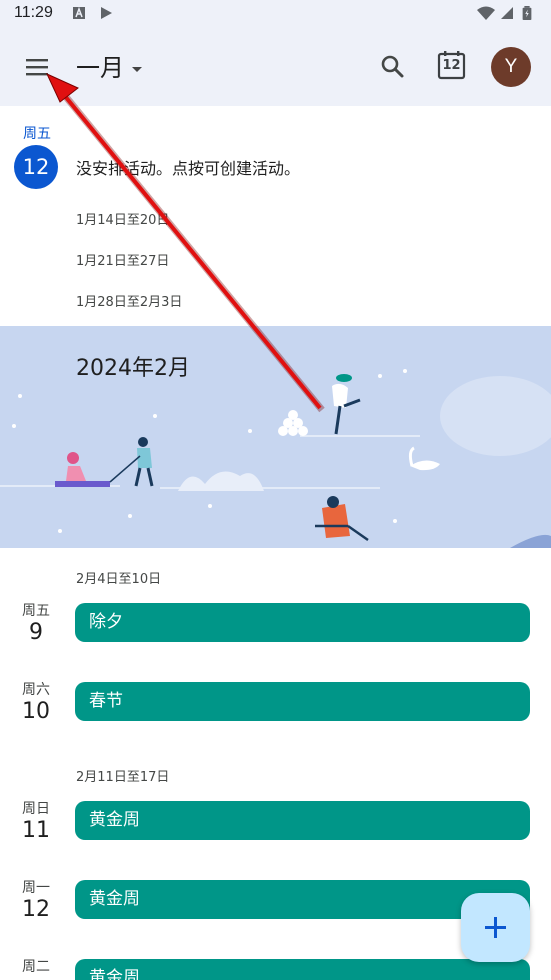 This screenshot has width=551, height=980. Describe the element at coordinates (36, 909) in the screenshot. I see `day-date: 12` at that location.